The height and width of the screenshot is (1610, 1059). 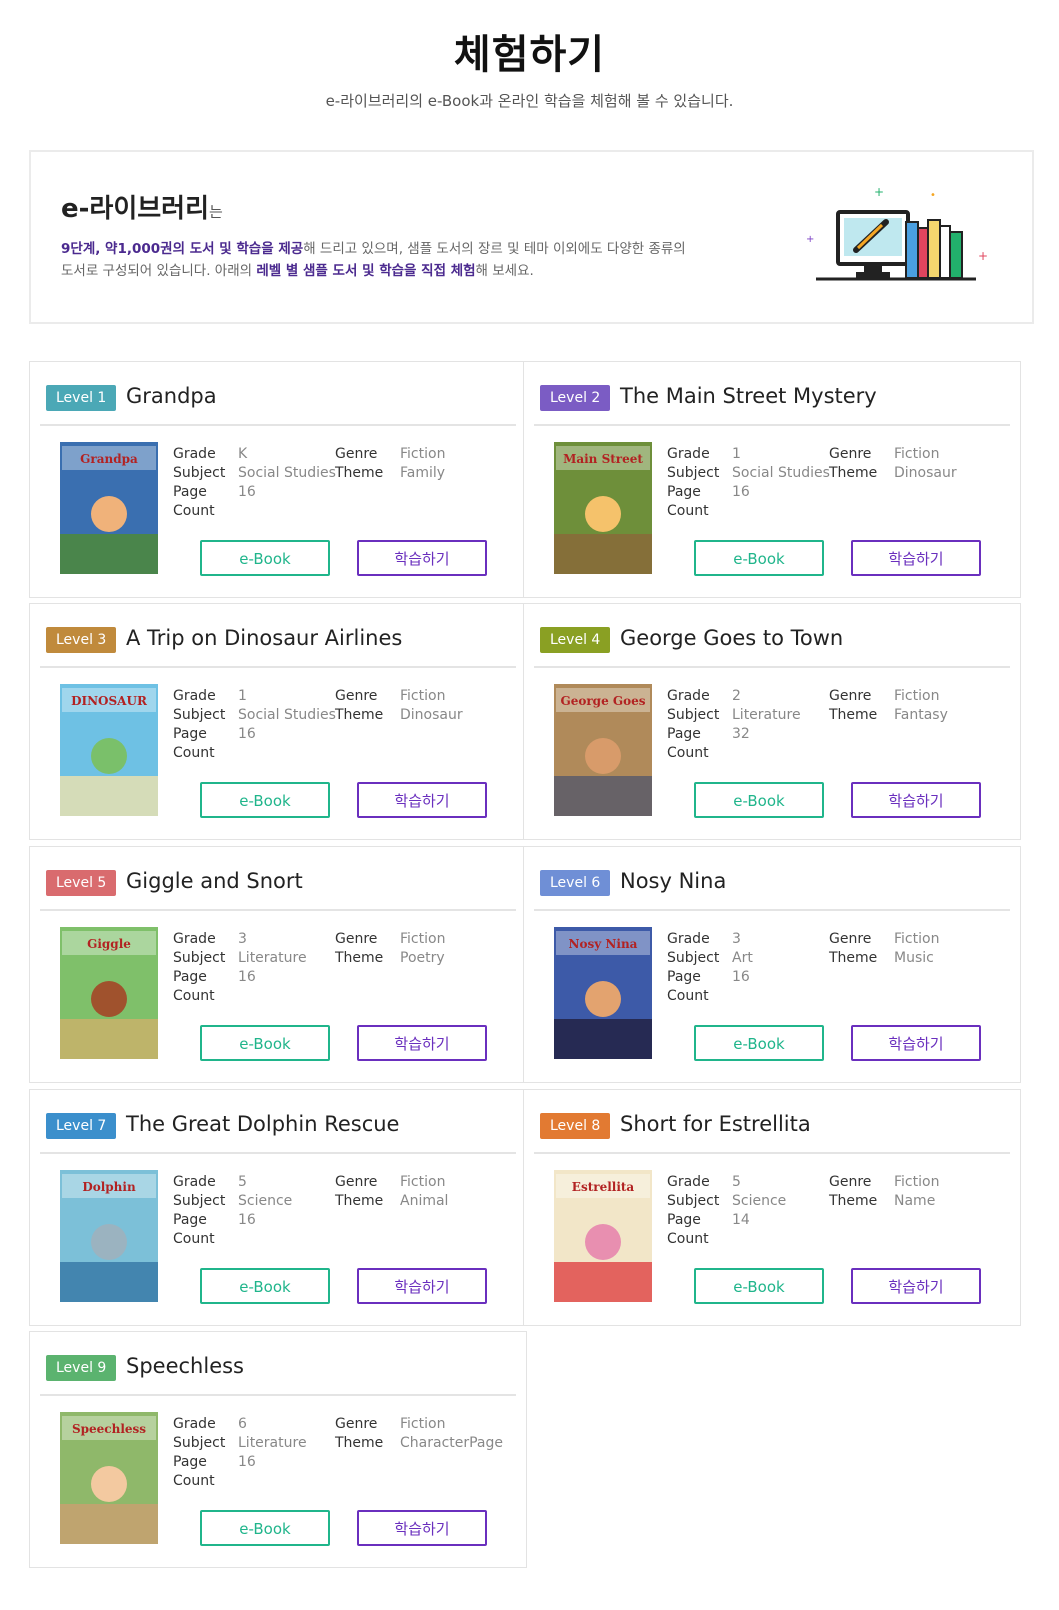 What do you see at coordinates (214, 881) in the screenshot?
I see `book-title: Giggle and Snort` at bounding box center [214, 881].